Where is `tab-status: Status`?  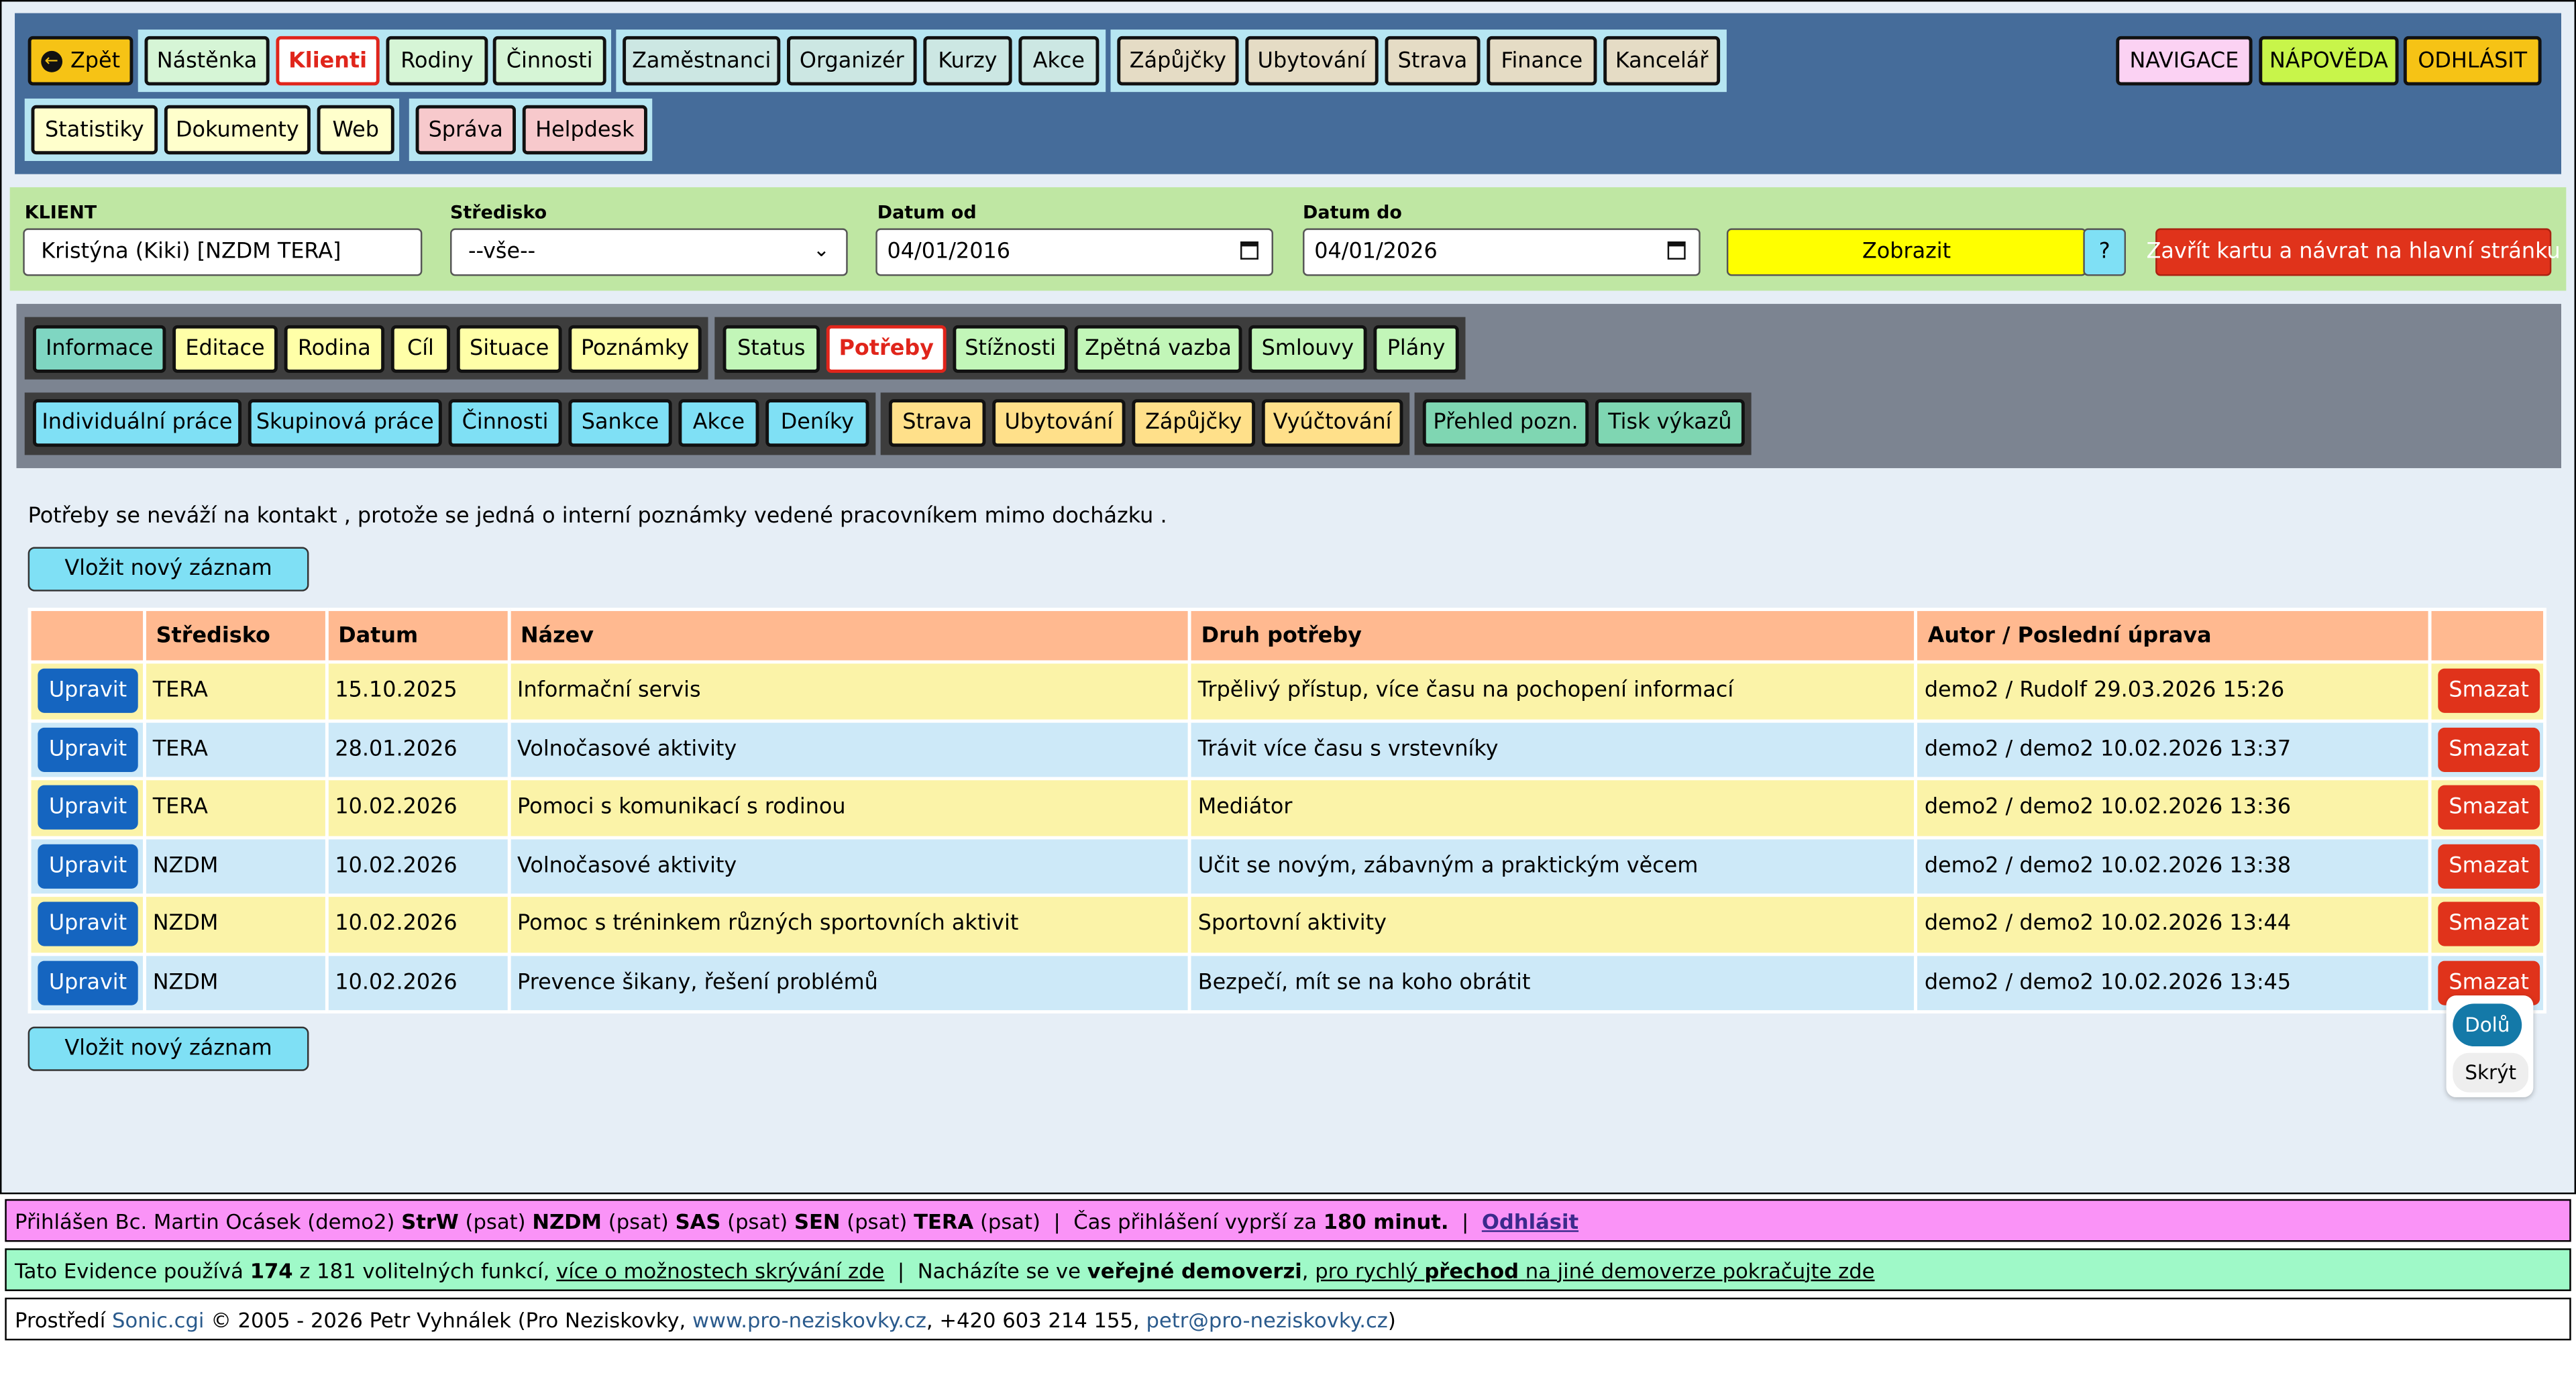
tab-status: Status is located at coordinates (771, 349).